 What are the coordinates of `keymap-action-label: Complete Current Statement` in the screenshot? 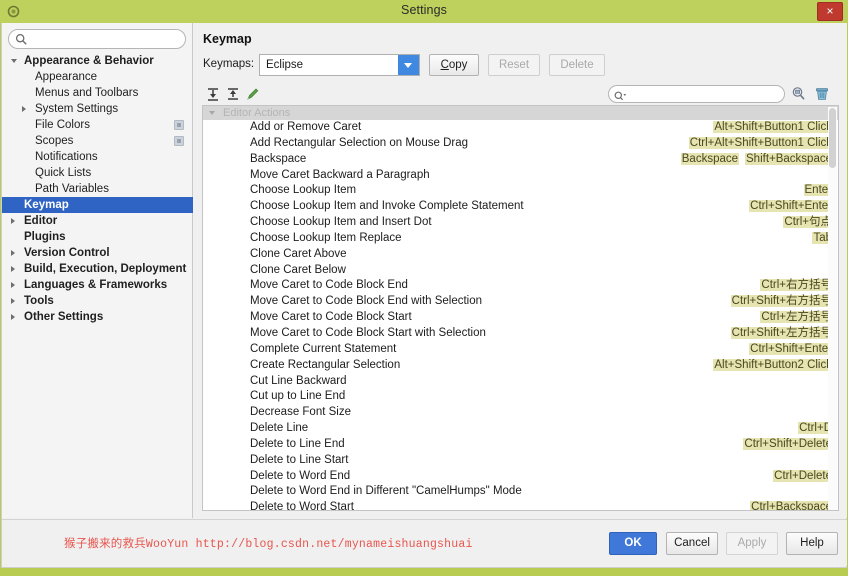 It's located at (323, 348).